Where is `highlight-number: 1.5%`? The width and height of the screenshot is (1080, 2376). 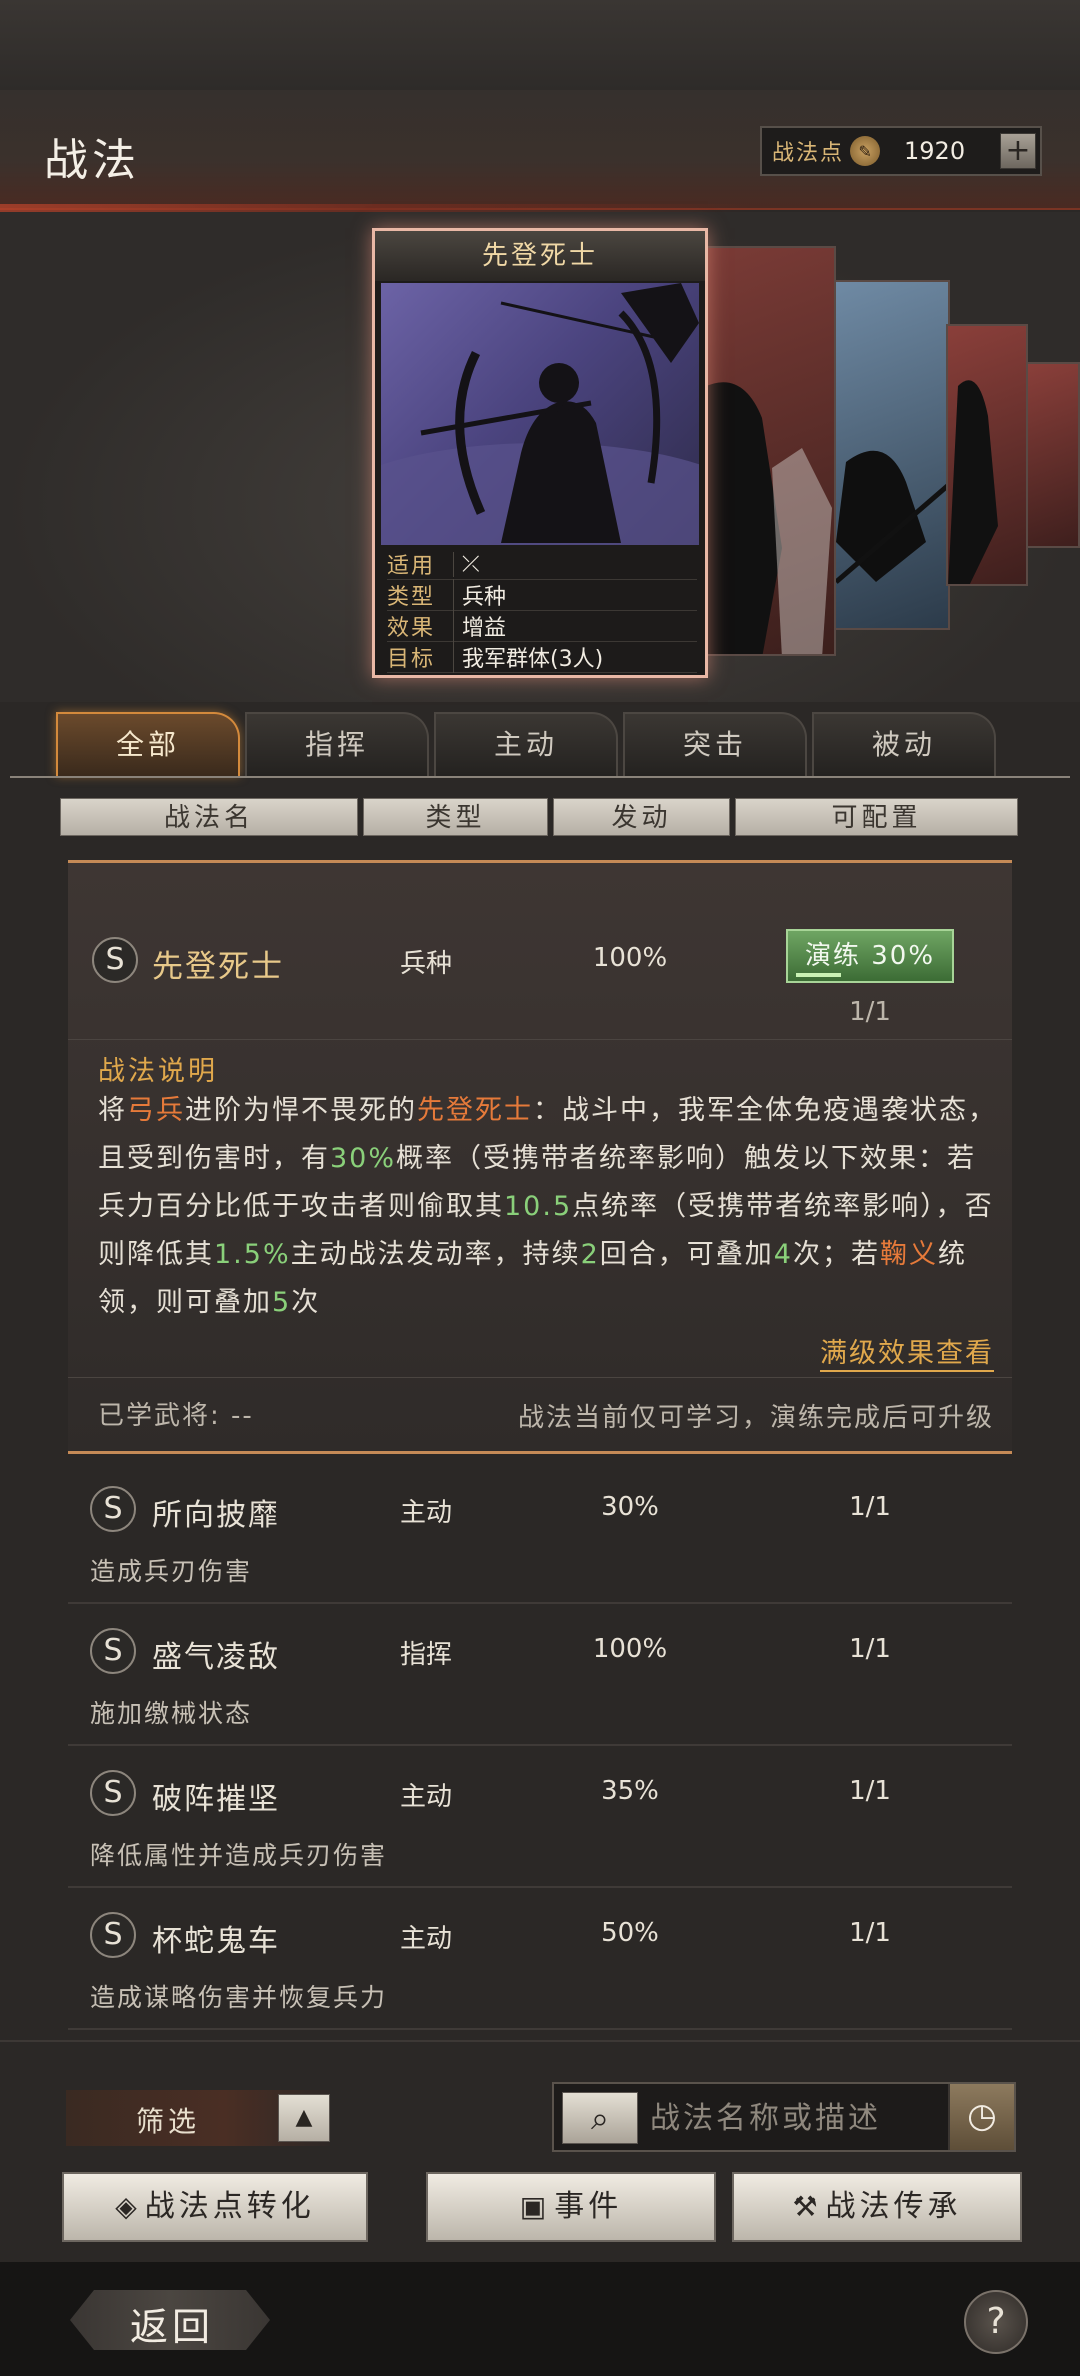
highlight-number: 1.5% is located at coordinates (252, 1254).